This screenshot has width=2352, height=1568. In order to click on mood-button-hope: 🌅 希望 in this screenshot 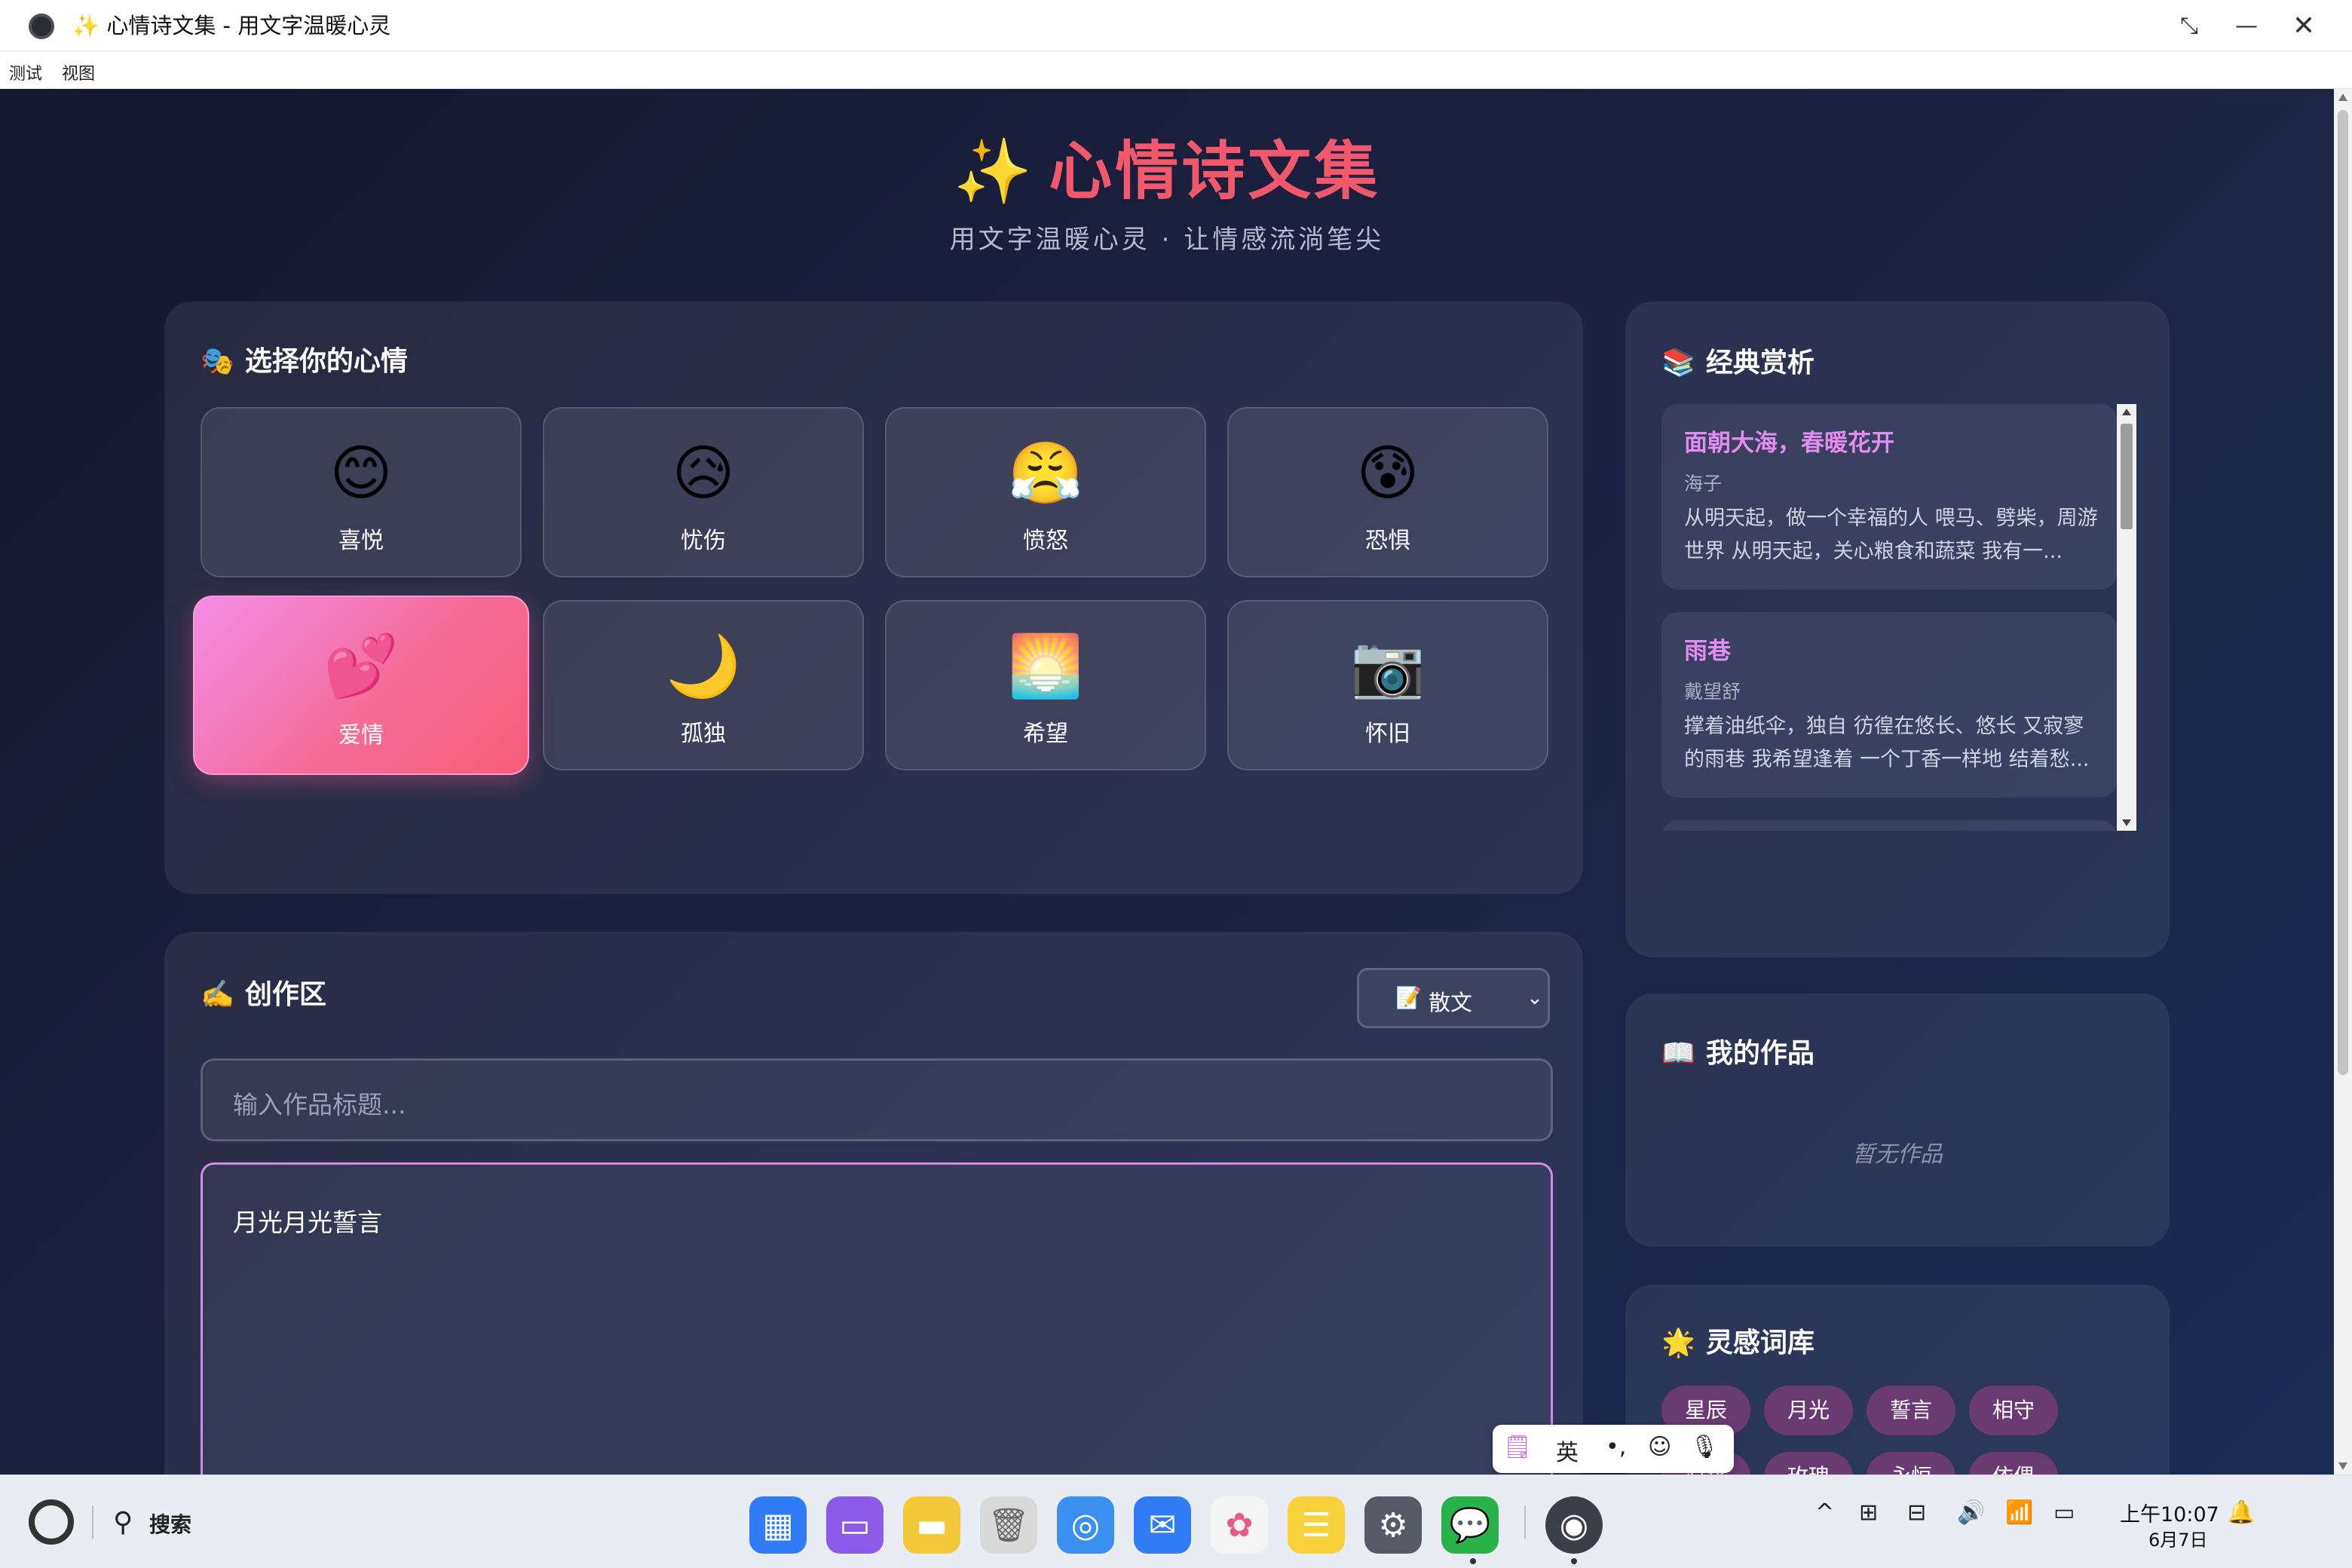, I will do `click(1045, 685)`.